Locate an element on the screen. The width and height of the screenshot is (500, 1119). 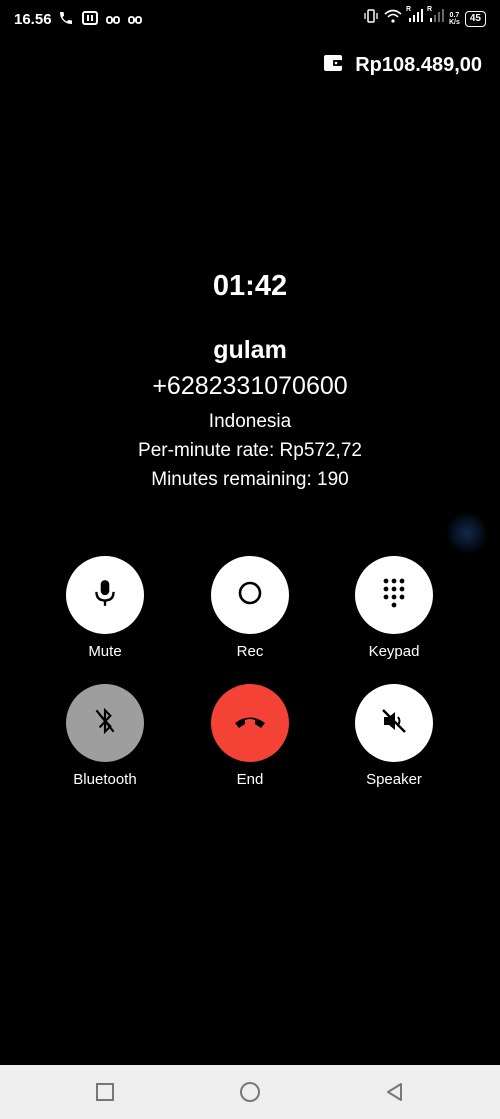
recent-apps-icon is located at coordinates (105, 1092).